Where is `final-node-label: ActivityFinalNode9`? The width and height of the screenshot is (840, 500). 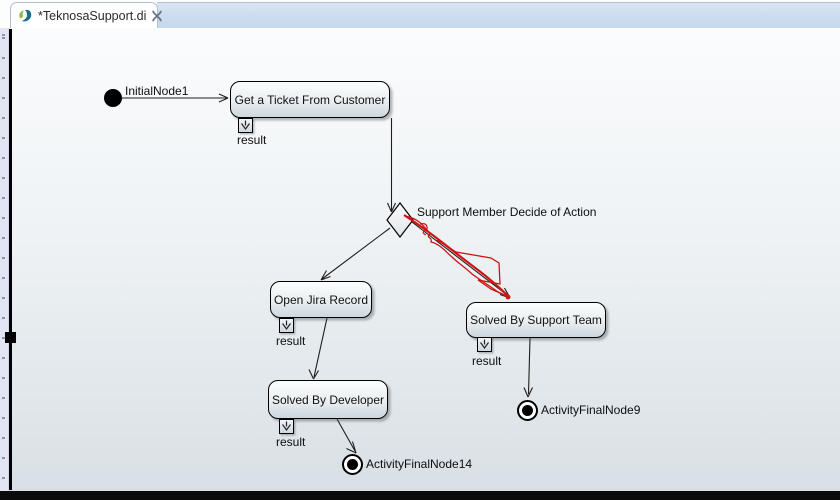 final-node-label: ActivityFinalNode9 is located at coordinates (591, 410).